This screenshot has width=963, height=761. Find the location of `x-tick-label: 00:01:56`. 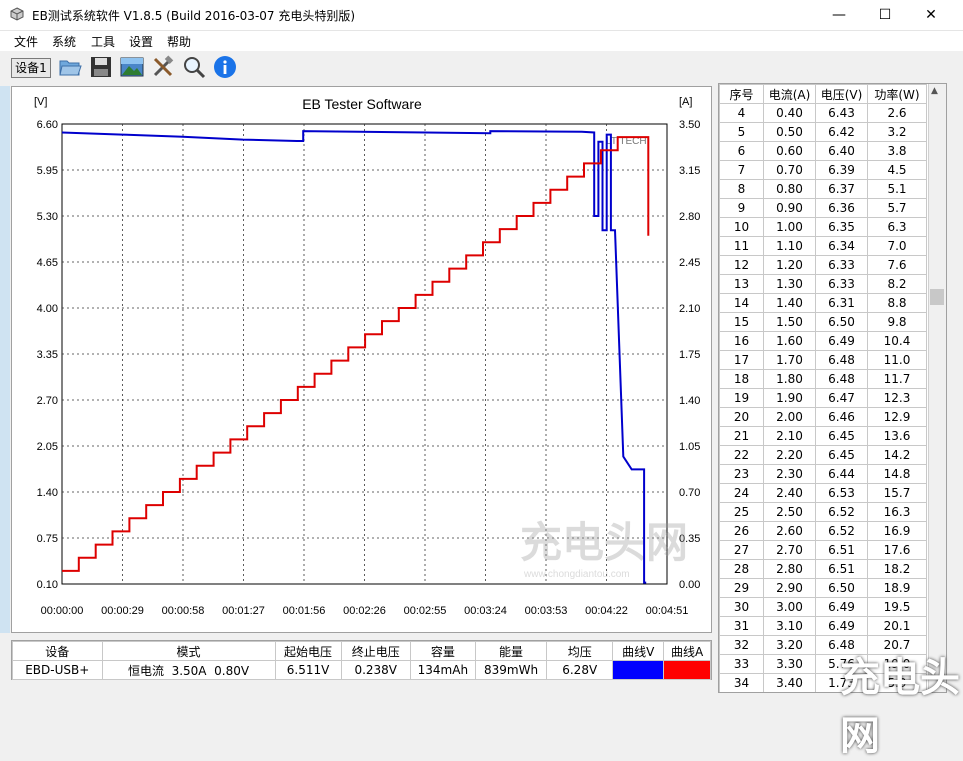

x-tick-label: 00:01:56 is located at coordinates (304, 611).